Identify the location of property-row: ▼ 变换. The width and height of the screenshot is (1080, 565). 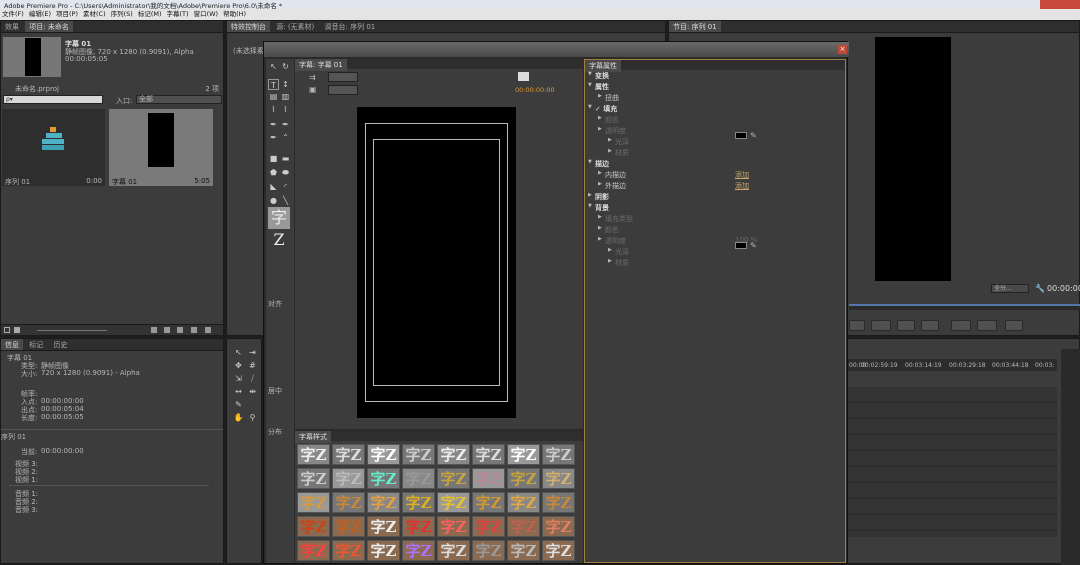
(715, 76).